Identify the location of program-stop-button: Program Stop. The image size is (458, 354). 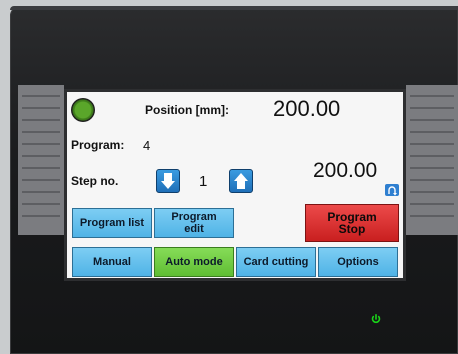
(352, 223).